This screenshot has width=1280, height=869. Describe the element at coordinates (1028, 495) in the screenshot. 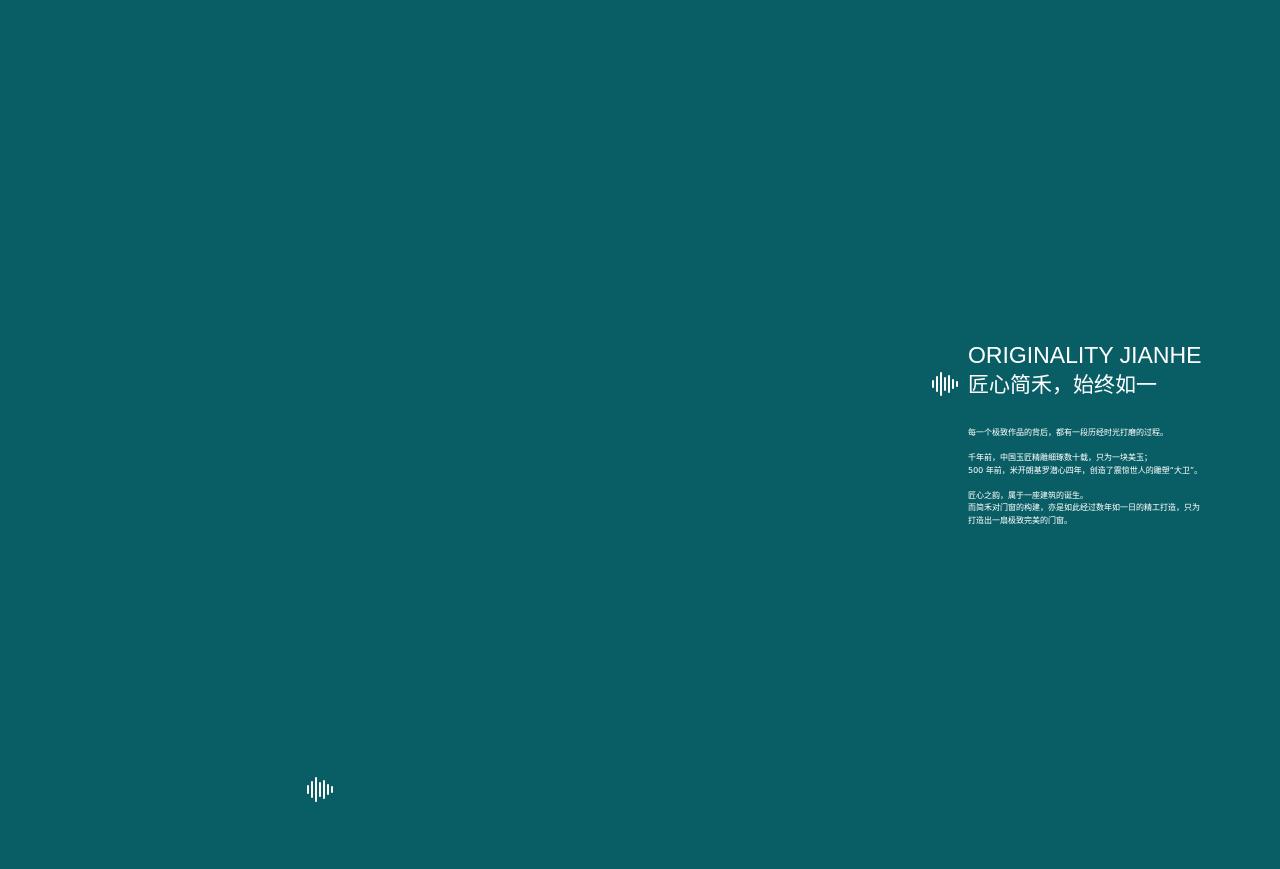

I see `paragraph-line: 匠心之韵，属于一座建筑的诞生。` at that location.